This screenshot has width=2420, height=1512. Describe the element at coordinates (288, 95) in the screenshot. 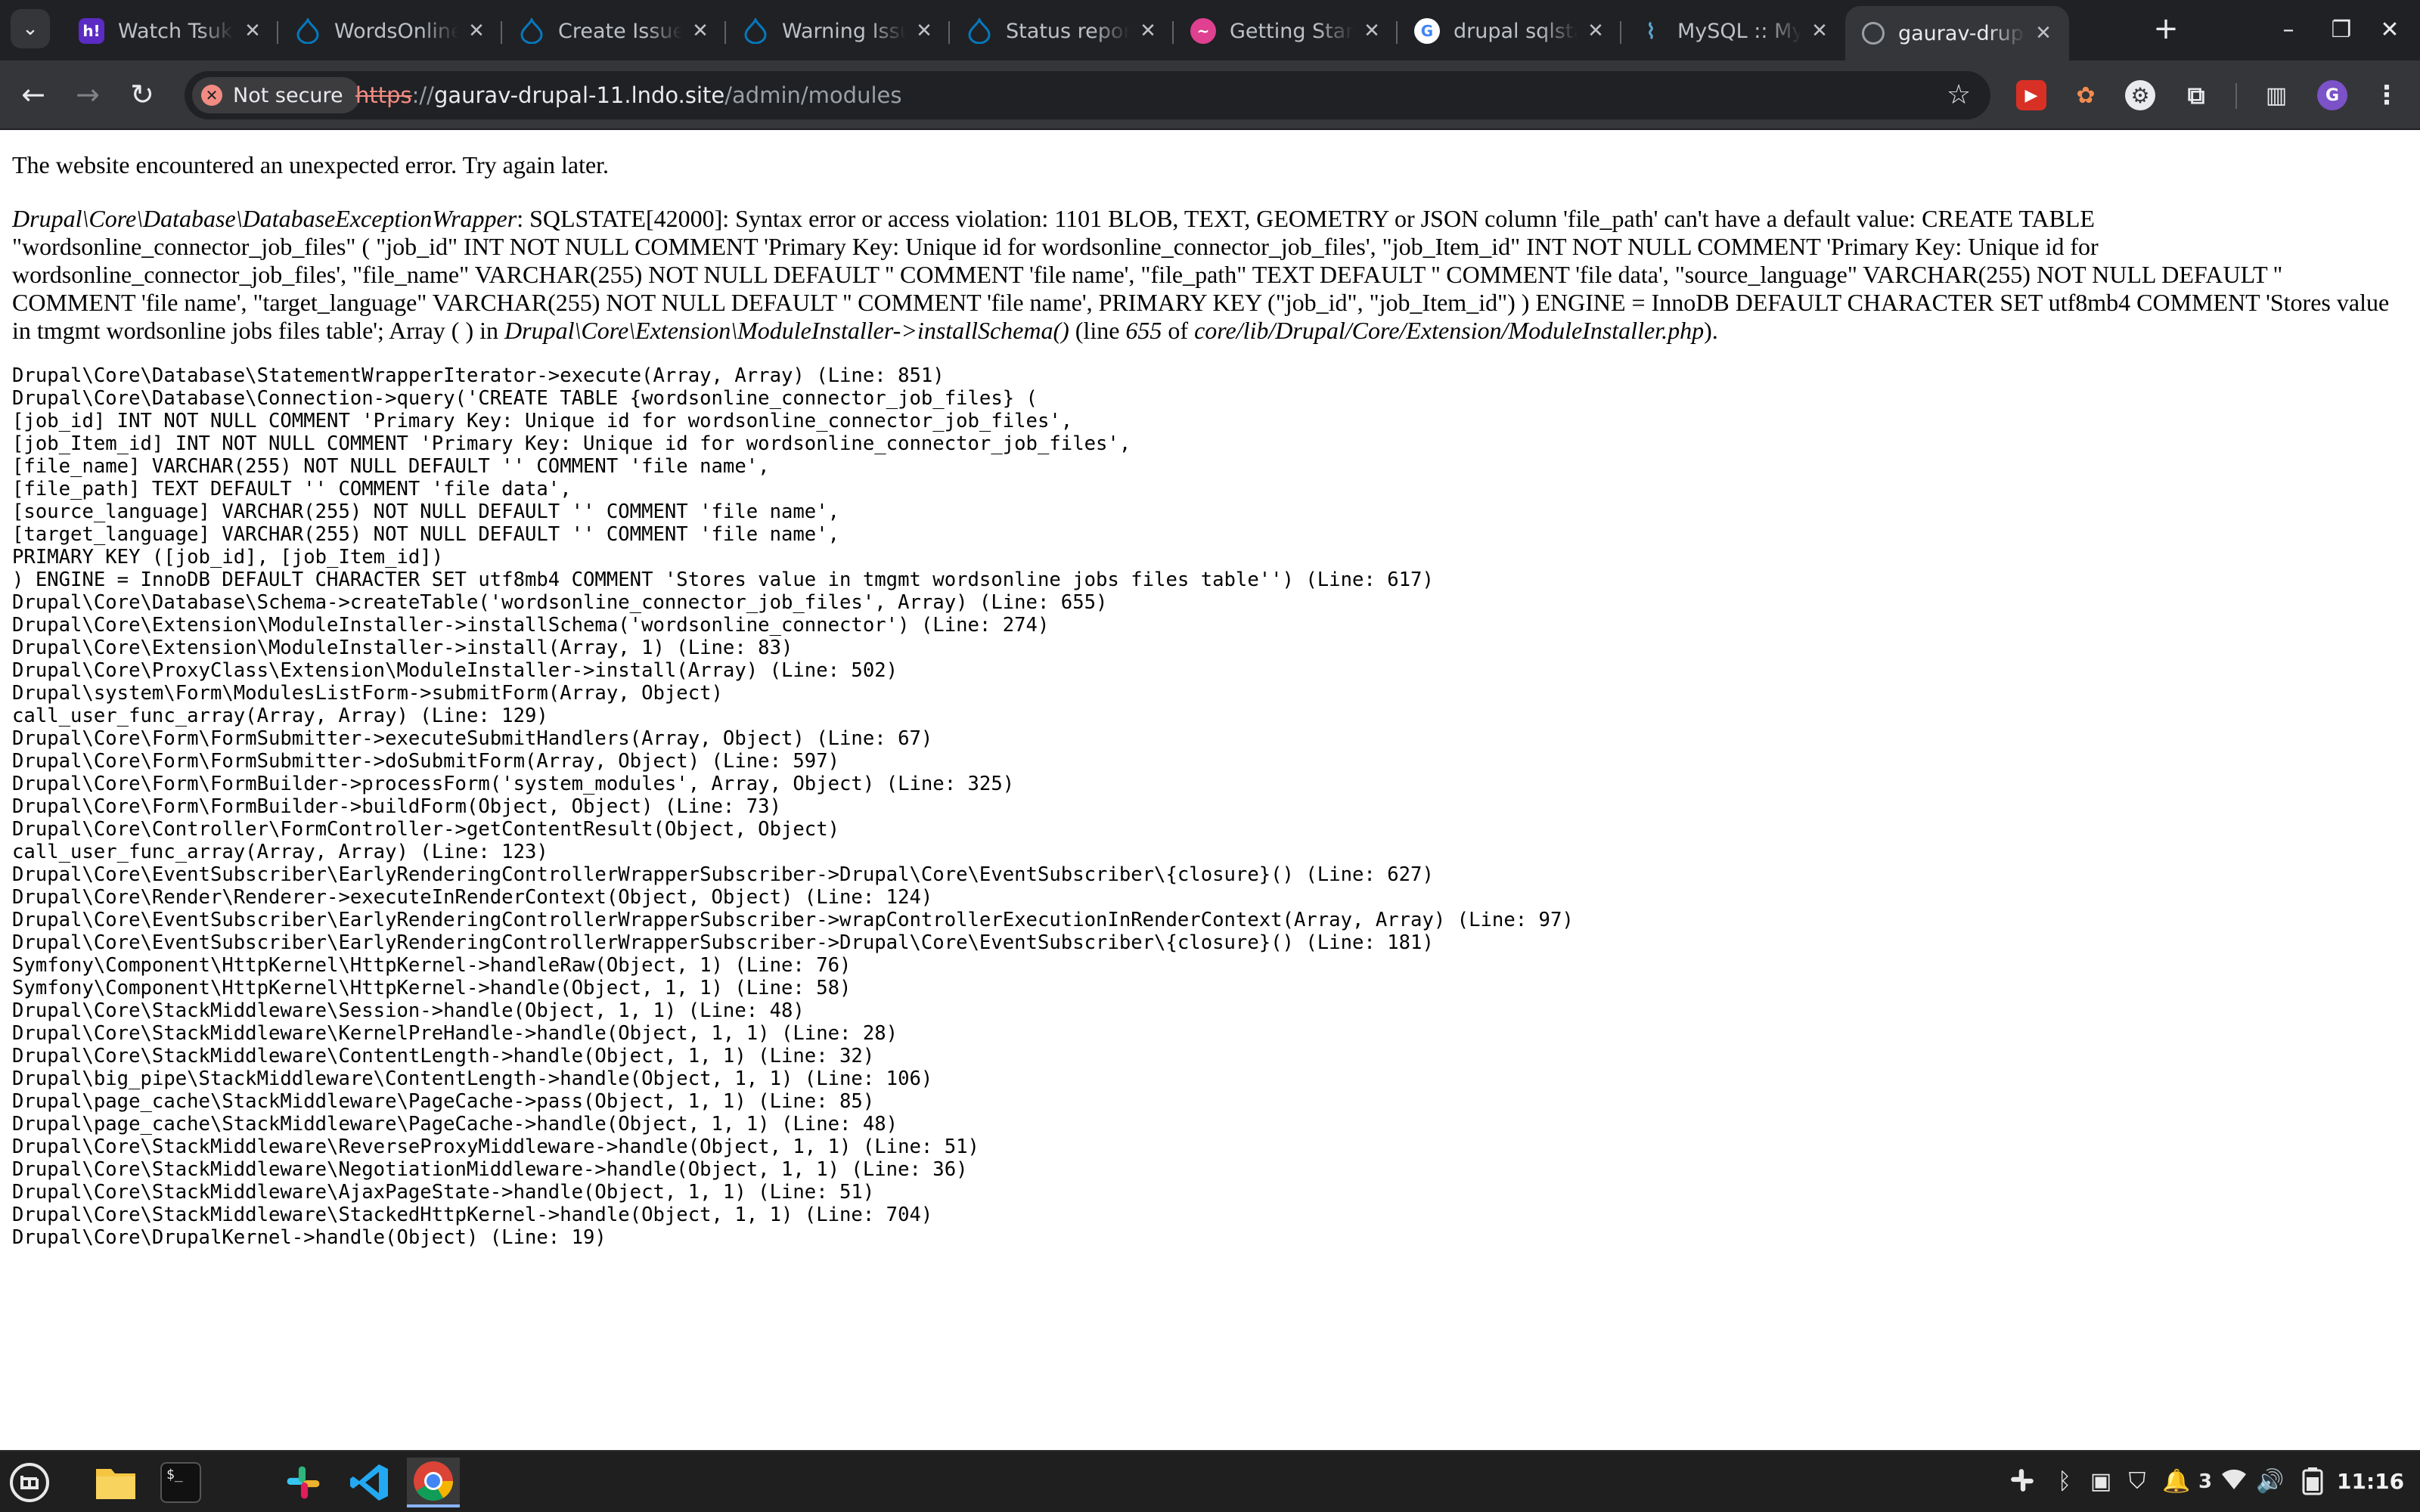

I see `security-label: Not secure` at that location.